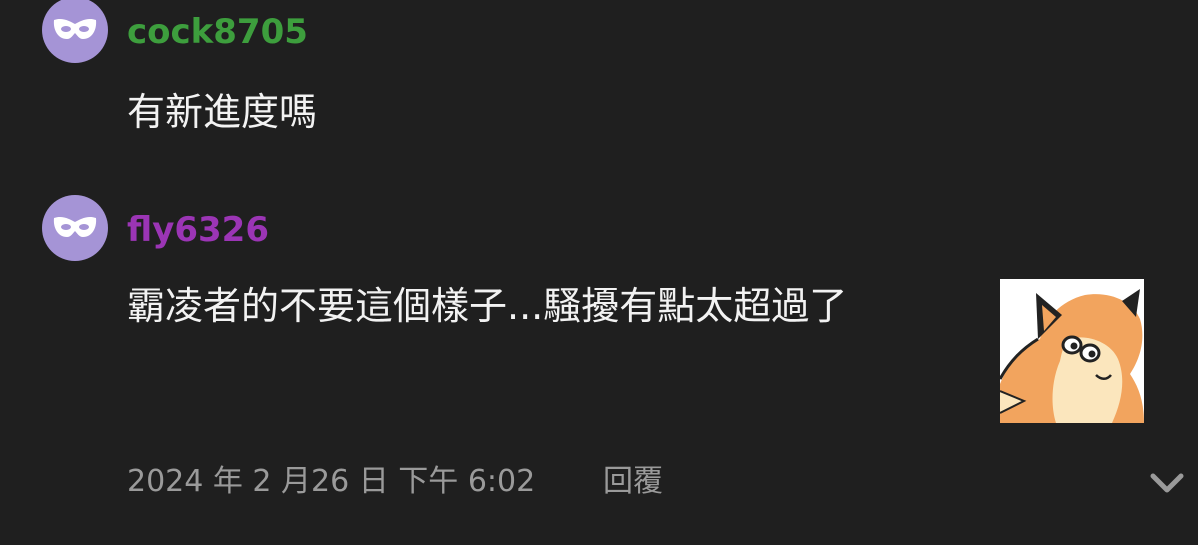 The image size is (1198, 545). Describe the element at coordinates (217, 32) in the screenshot. I see `username: cock8705` at that location.